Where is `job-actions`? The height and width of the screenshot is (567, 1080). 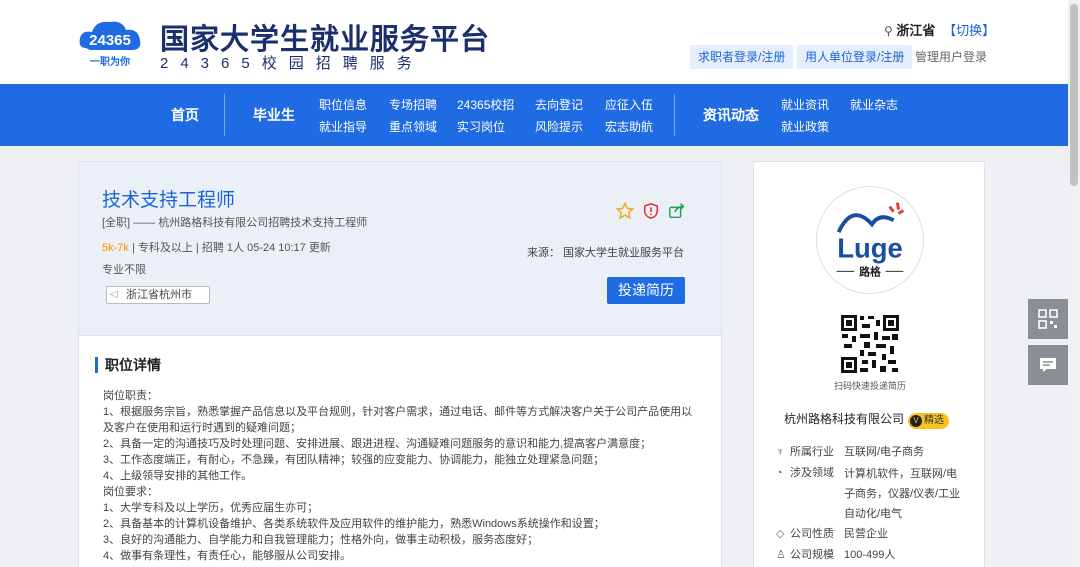
job-actions is located at coordinates (651, 211).